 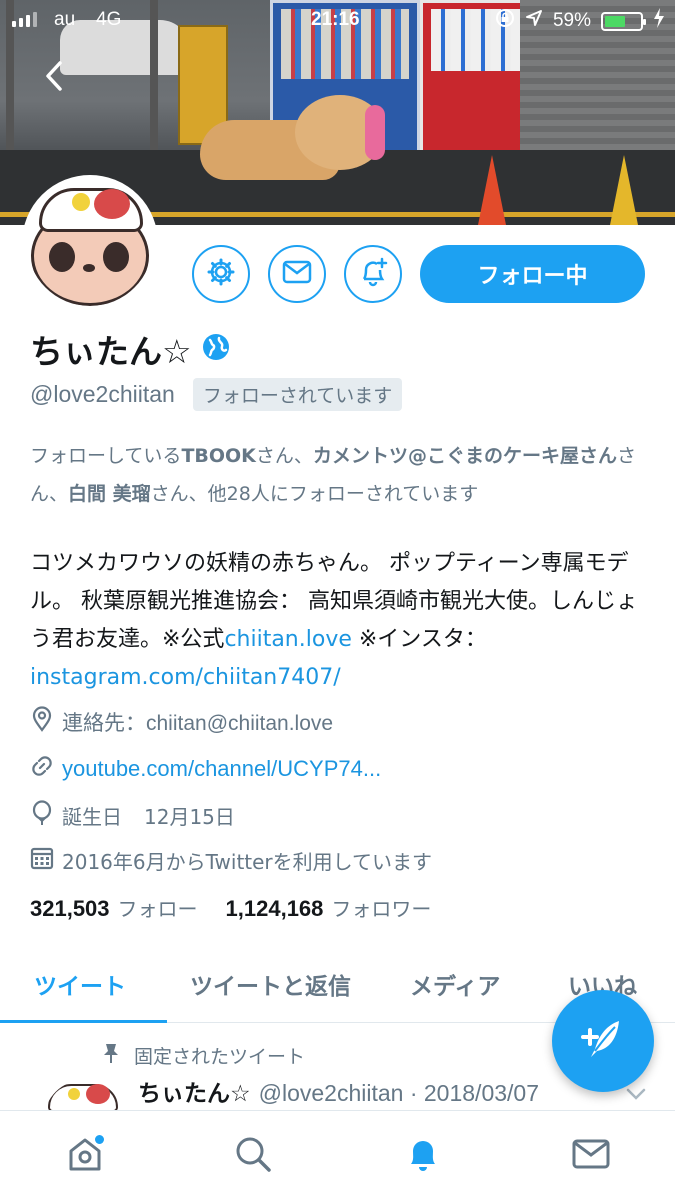 I want to click on search-icon, so click(x=253, y=1156).